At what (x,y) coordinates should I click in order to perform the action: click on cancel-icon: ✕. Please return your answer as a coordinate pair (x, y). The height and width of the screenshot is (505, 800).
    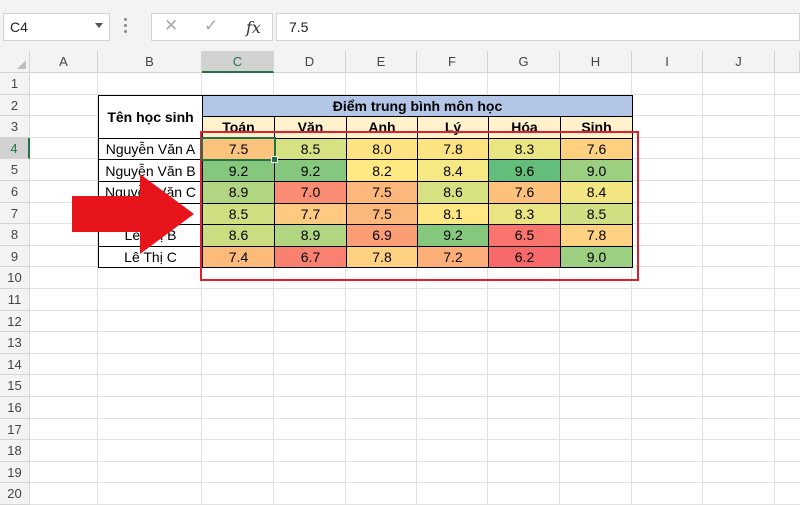
    Looking at the image, I should click on (171, 26).